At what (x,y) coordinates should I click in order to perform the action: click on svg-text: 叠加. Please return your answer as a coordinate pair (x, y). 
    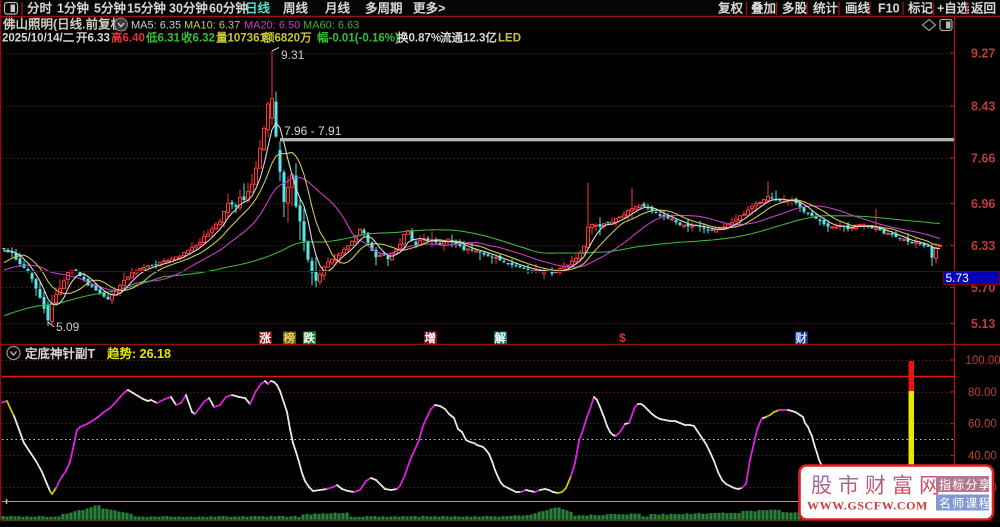
    Looking at the image, I should click on (763, 8).